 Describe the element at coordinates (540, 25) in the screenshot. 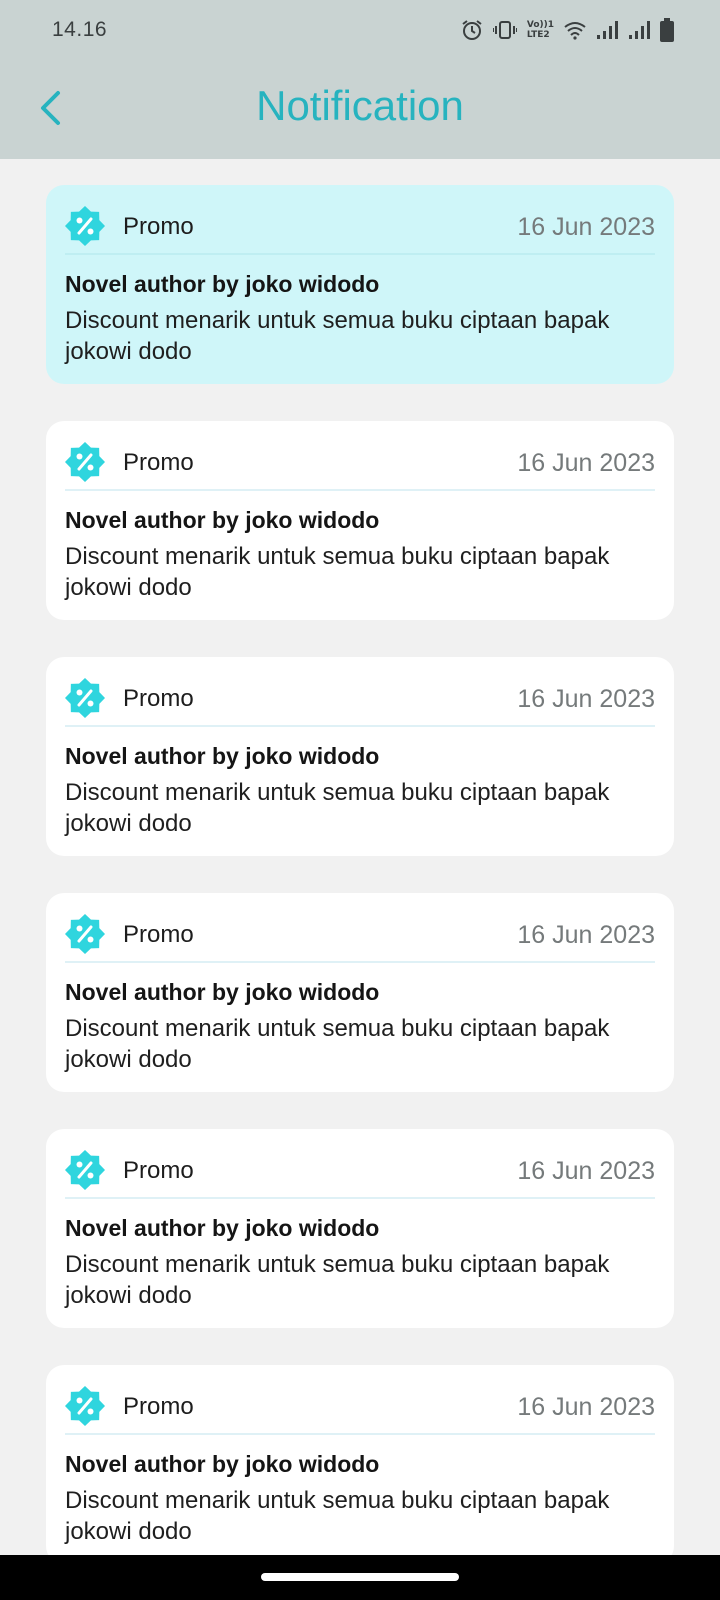

I see `volte-line-1: Vo))1` at that location.